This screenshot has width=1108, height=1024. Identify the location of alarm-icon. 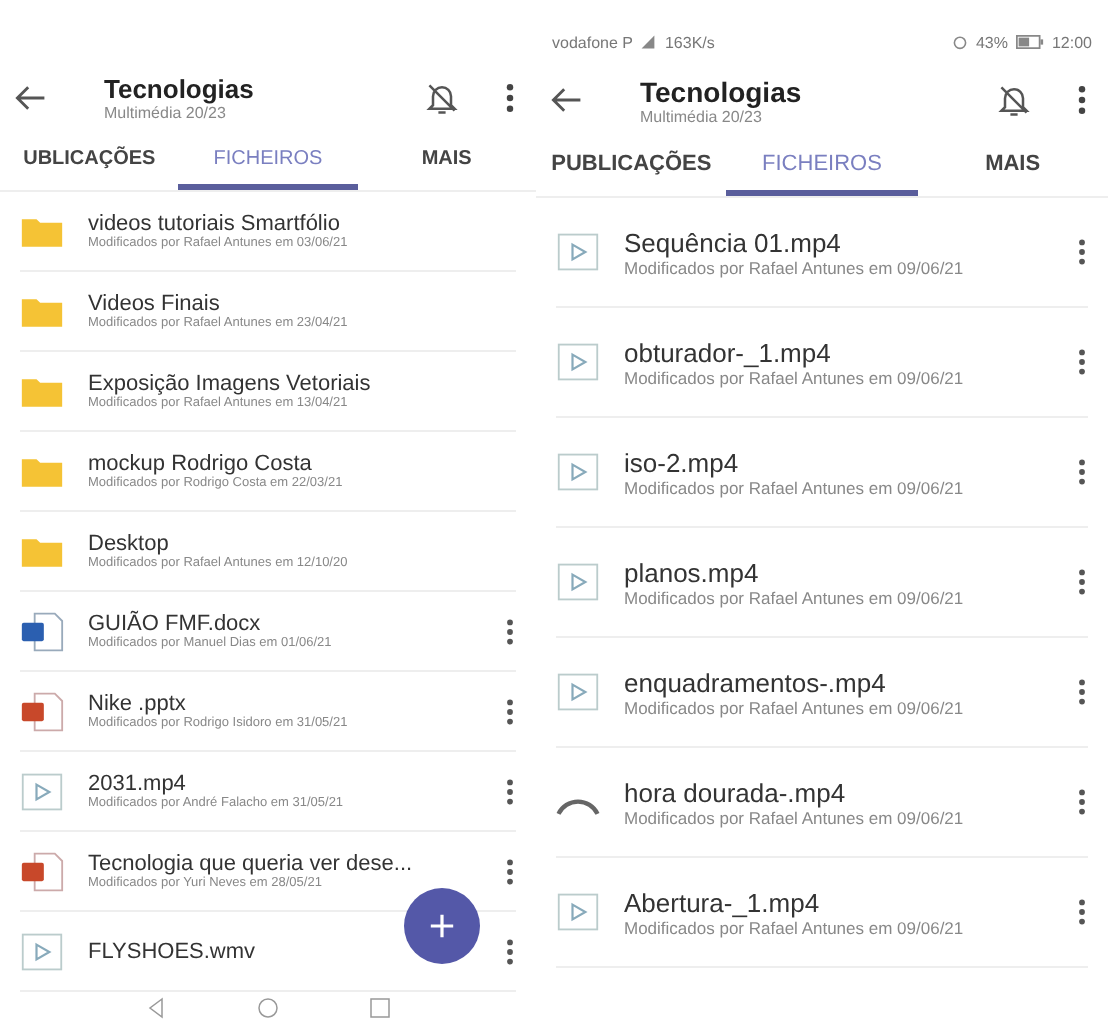
(959, 42).